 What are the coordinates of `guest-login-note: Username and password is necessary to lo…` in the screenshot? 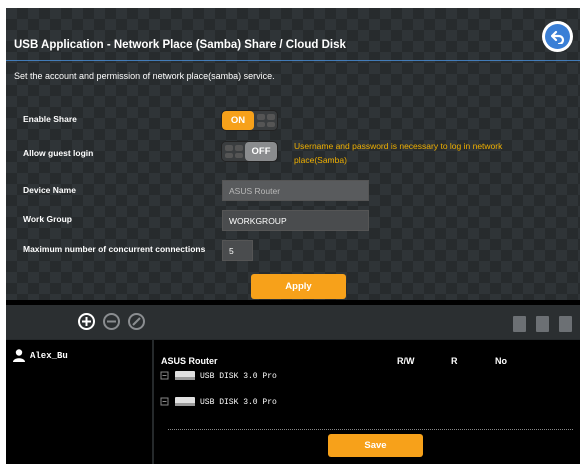 It's located at (398, 153).